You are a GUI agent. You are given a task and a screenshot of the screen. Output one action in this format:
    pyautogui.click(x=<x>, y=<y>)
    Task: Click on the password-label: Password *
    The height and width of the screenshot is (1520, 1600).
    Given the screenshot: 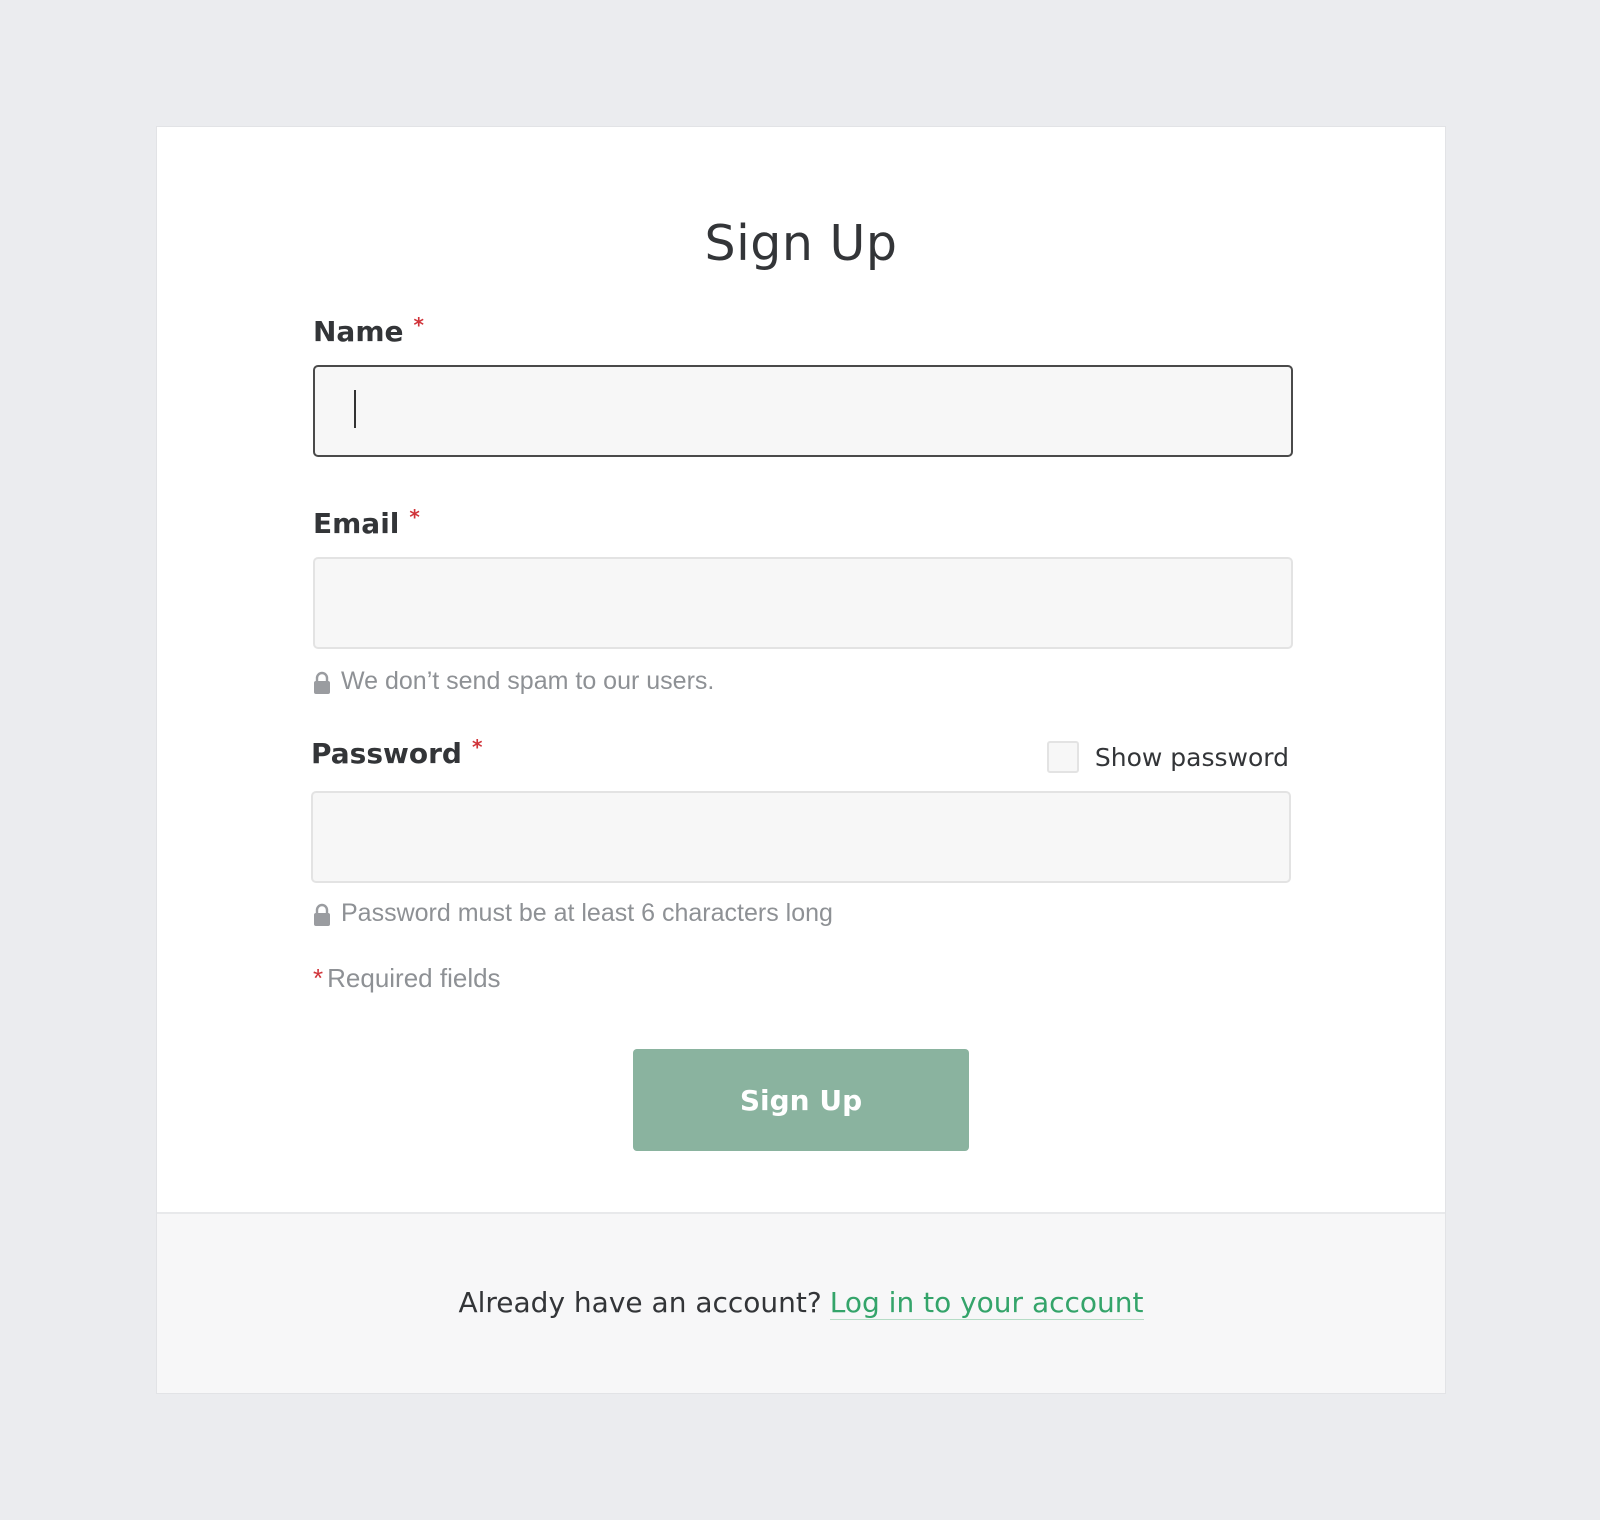 What is the action you would take?
    pyautogui.click(x=397, y=752)
    